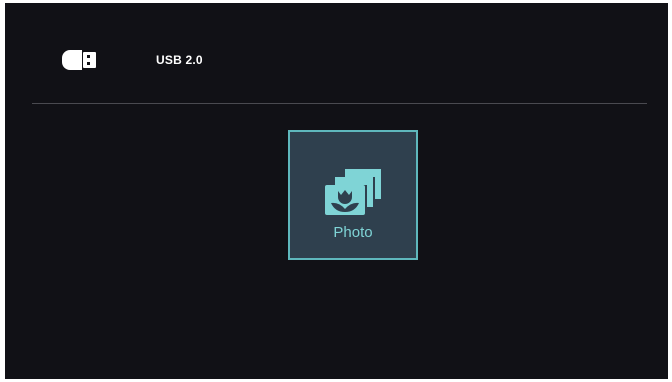 The image size is (672, 382). I want to click on header-divider, so click(339, 103).